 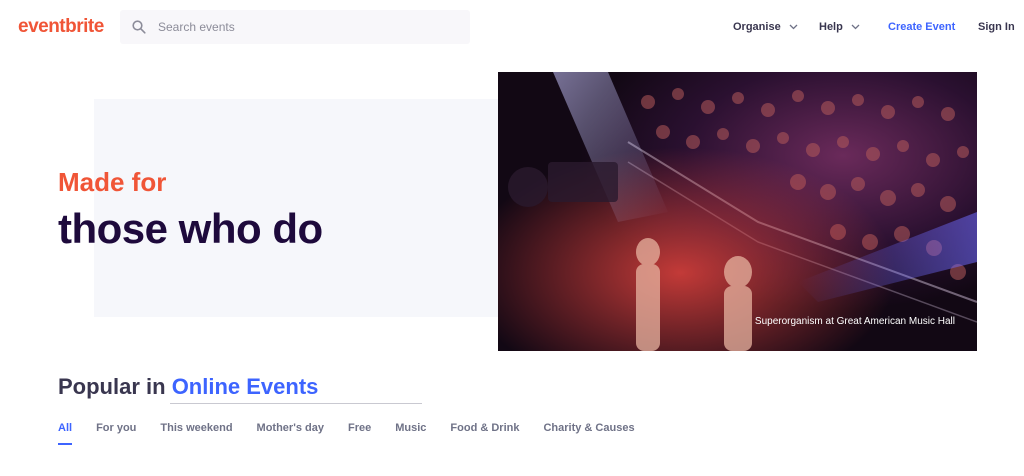 I want to click on location-selector: Online Events, so click(x=245, y=386).